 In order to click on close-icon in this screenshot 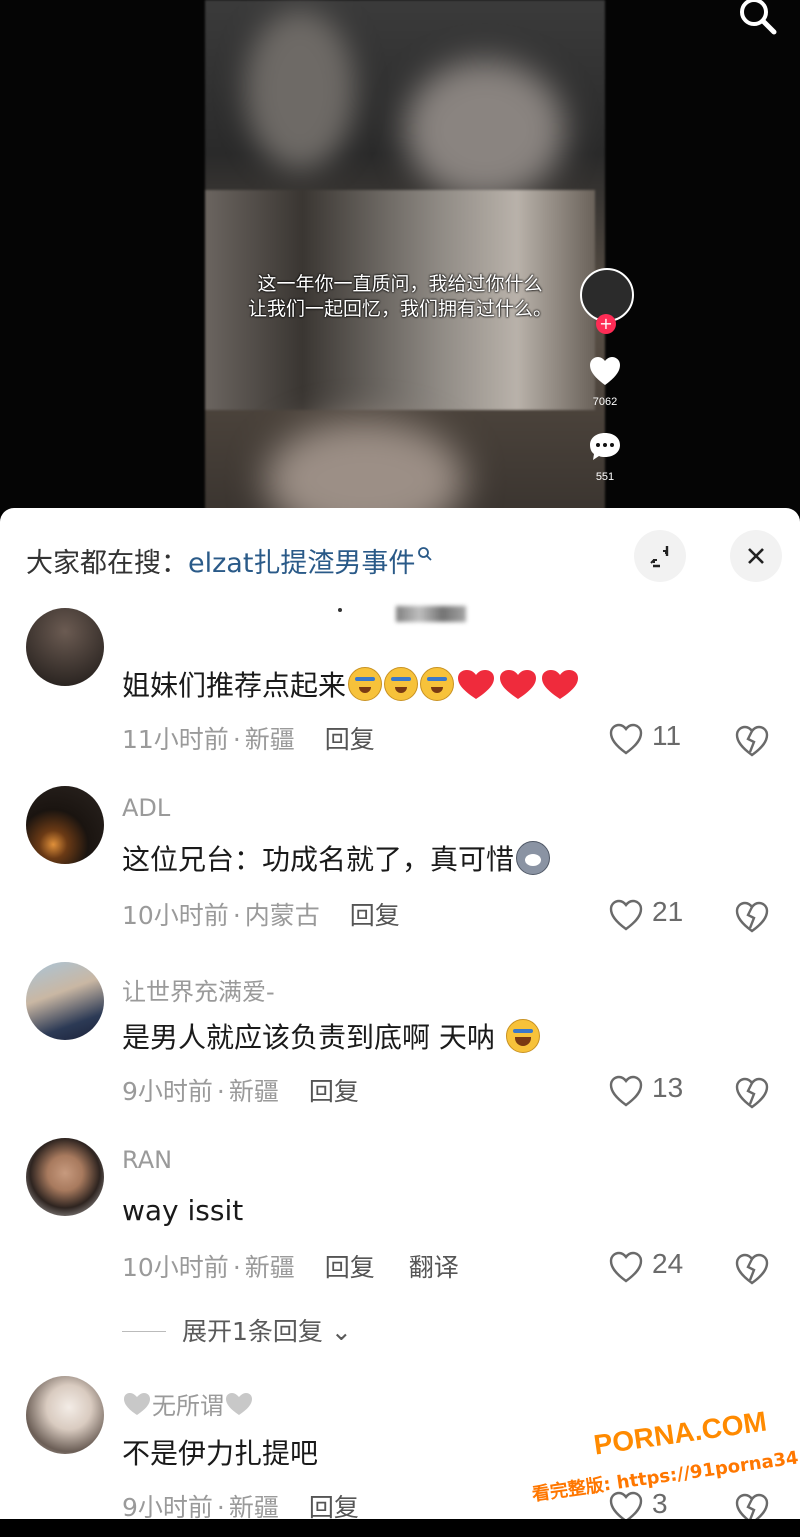, I will do `click(756, 556)`.